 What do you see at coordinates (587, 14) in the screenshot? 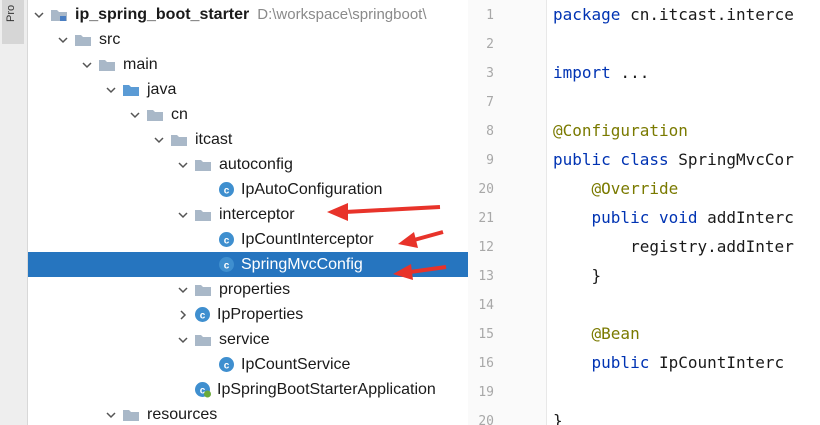
I see `keyword-token: package` at bounding box center [587, 14].